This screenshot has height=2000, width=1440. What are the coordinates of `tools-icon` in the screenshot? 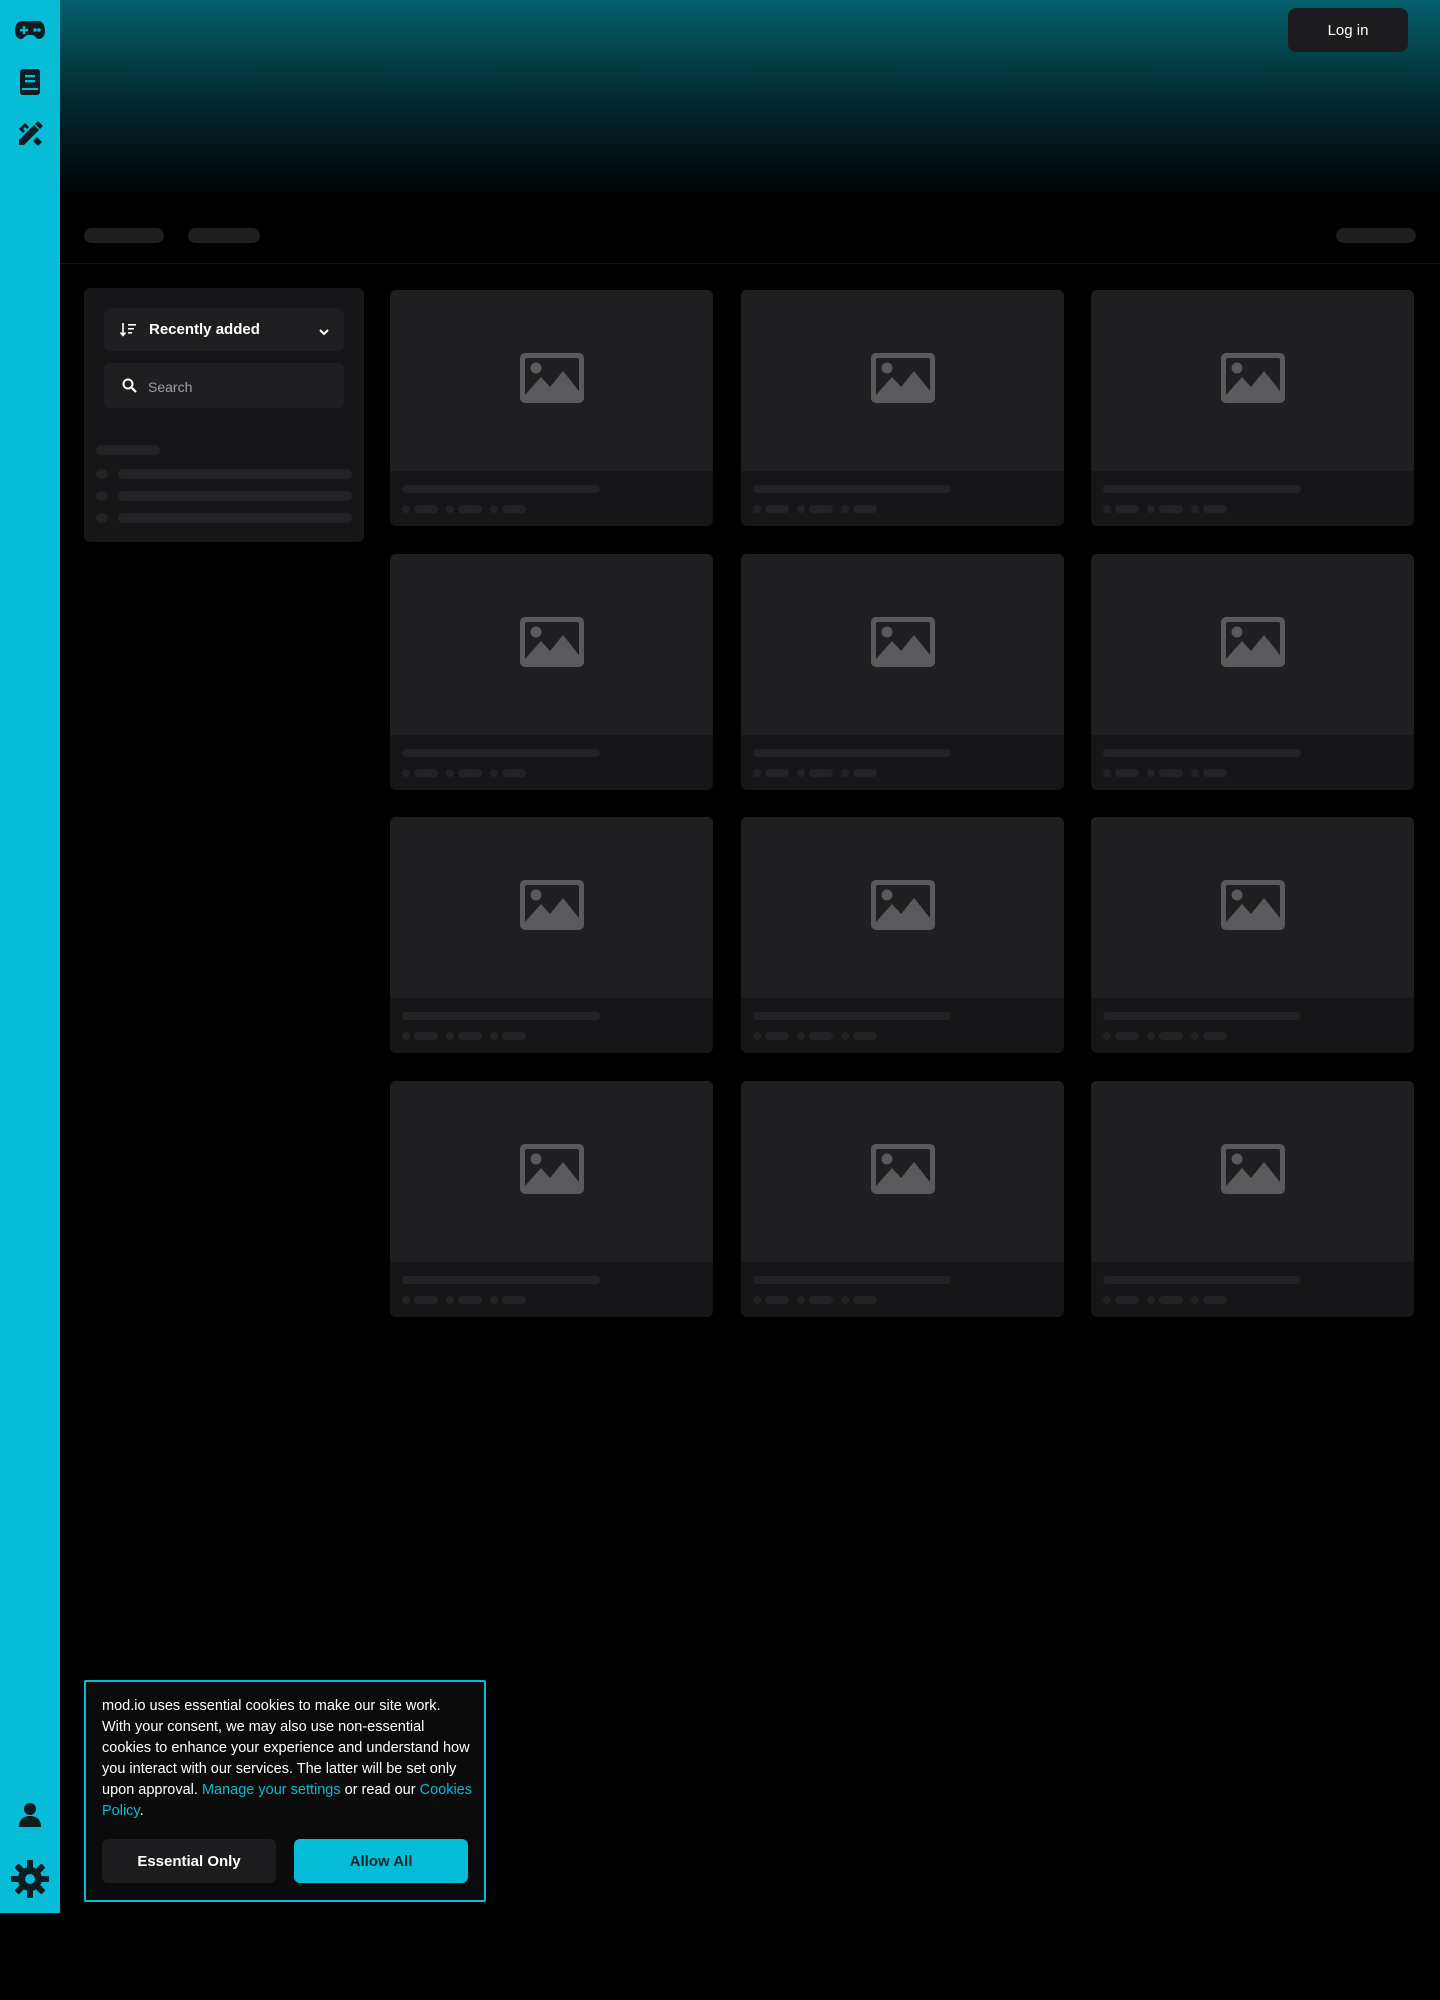 It's located at (30, 134).